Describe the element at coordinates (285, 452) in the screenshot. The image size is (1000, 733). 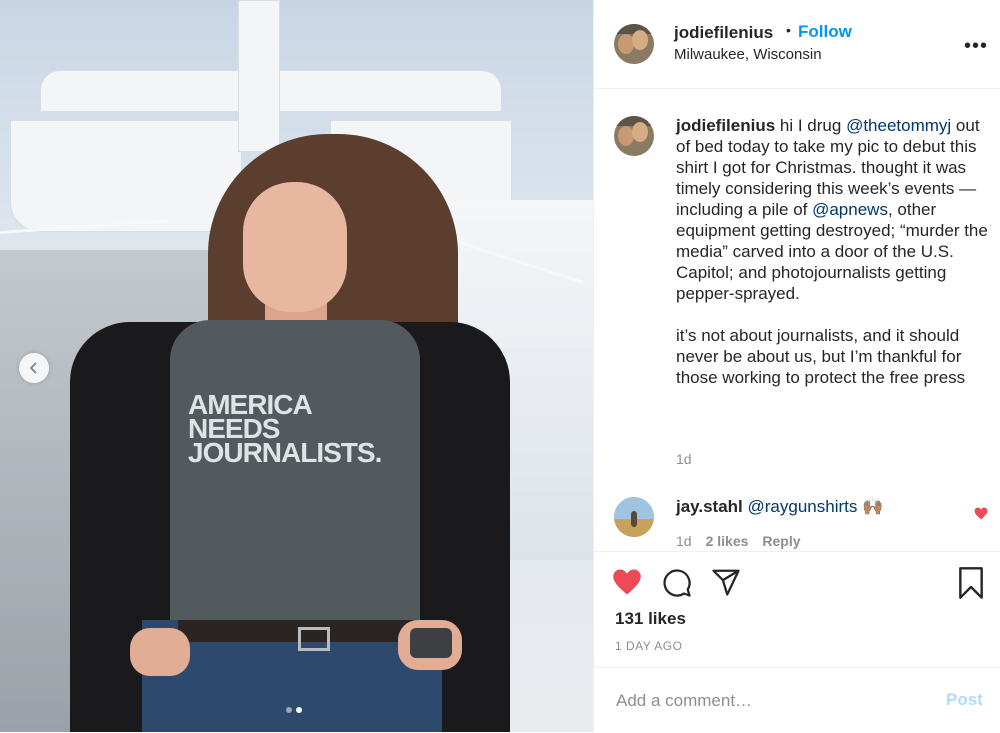
I see `shirt-slogan-line: JOURNALISTS.` at that location.